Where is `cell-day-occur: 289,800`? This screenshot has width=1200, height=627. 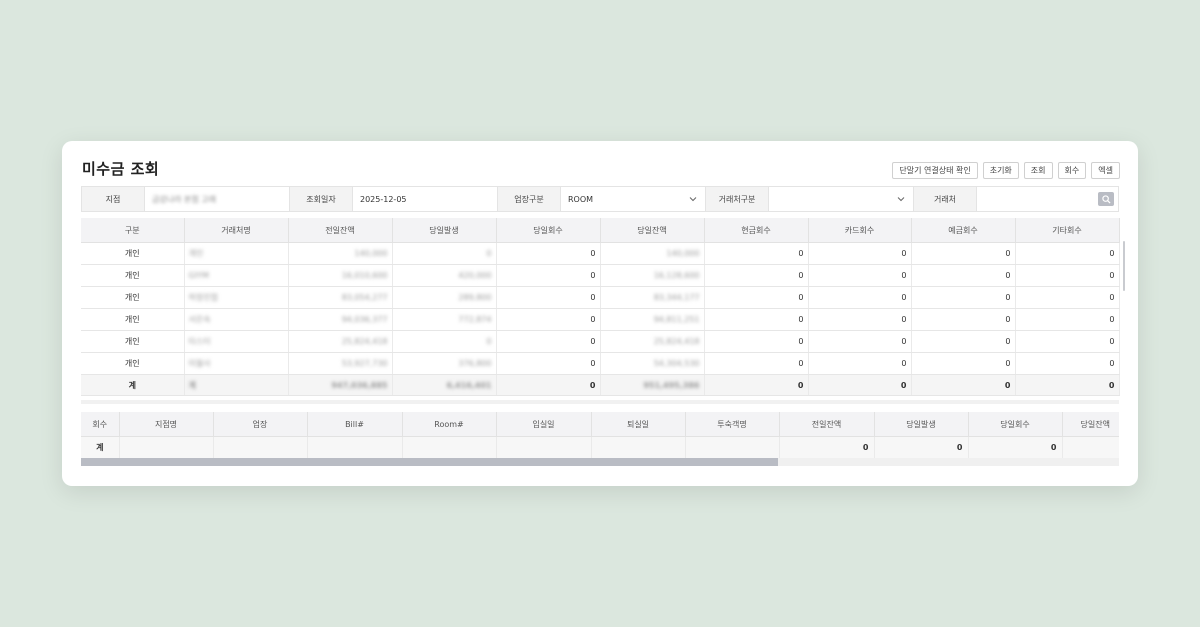
cell-day-occur: 289,800 is located at coordinates (444, 297).